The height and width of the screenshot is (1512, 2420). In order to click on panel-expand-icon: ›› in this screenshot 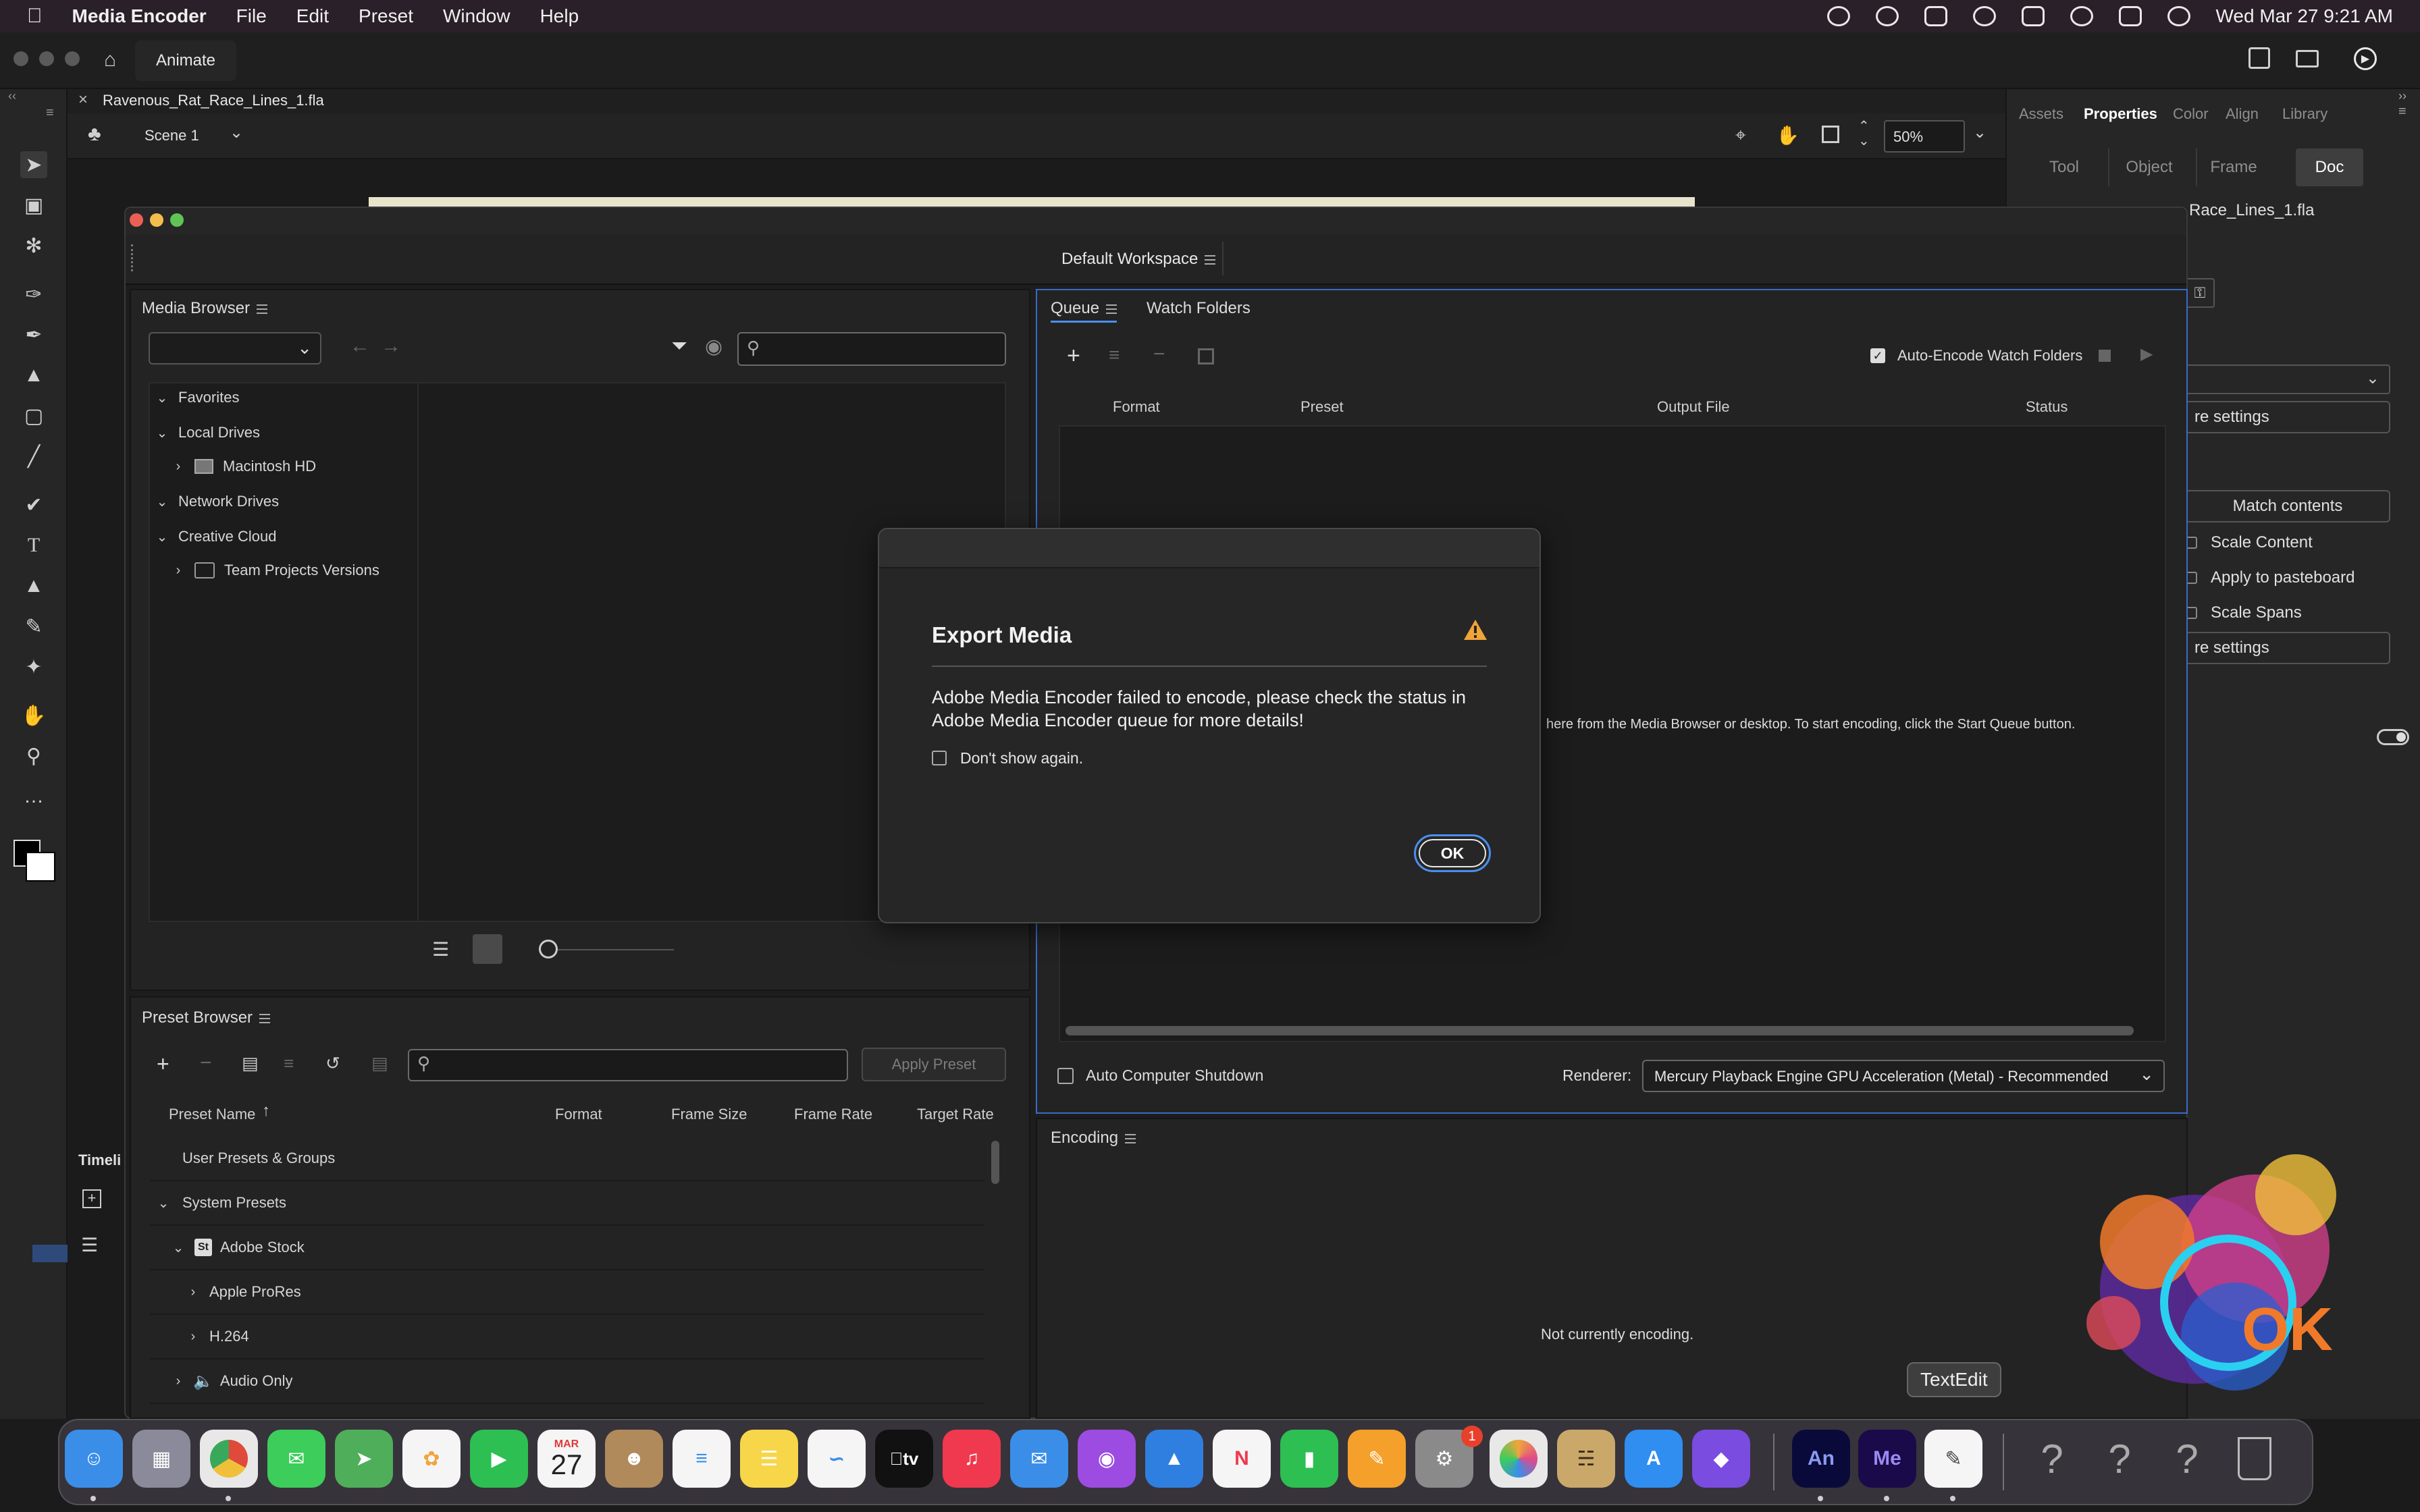, I will do `click(2402, 96)`.